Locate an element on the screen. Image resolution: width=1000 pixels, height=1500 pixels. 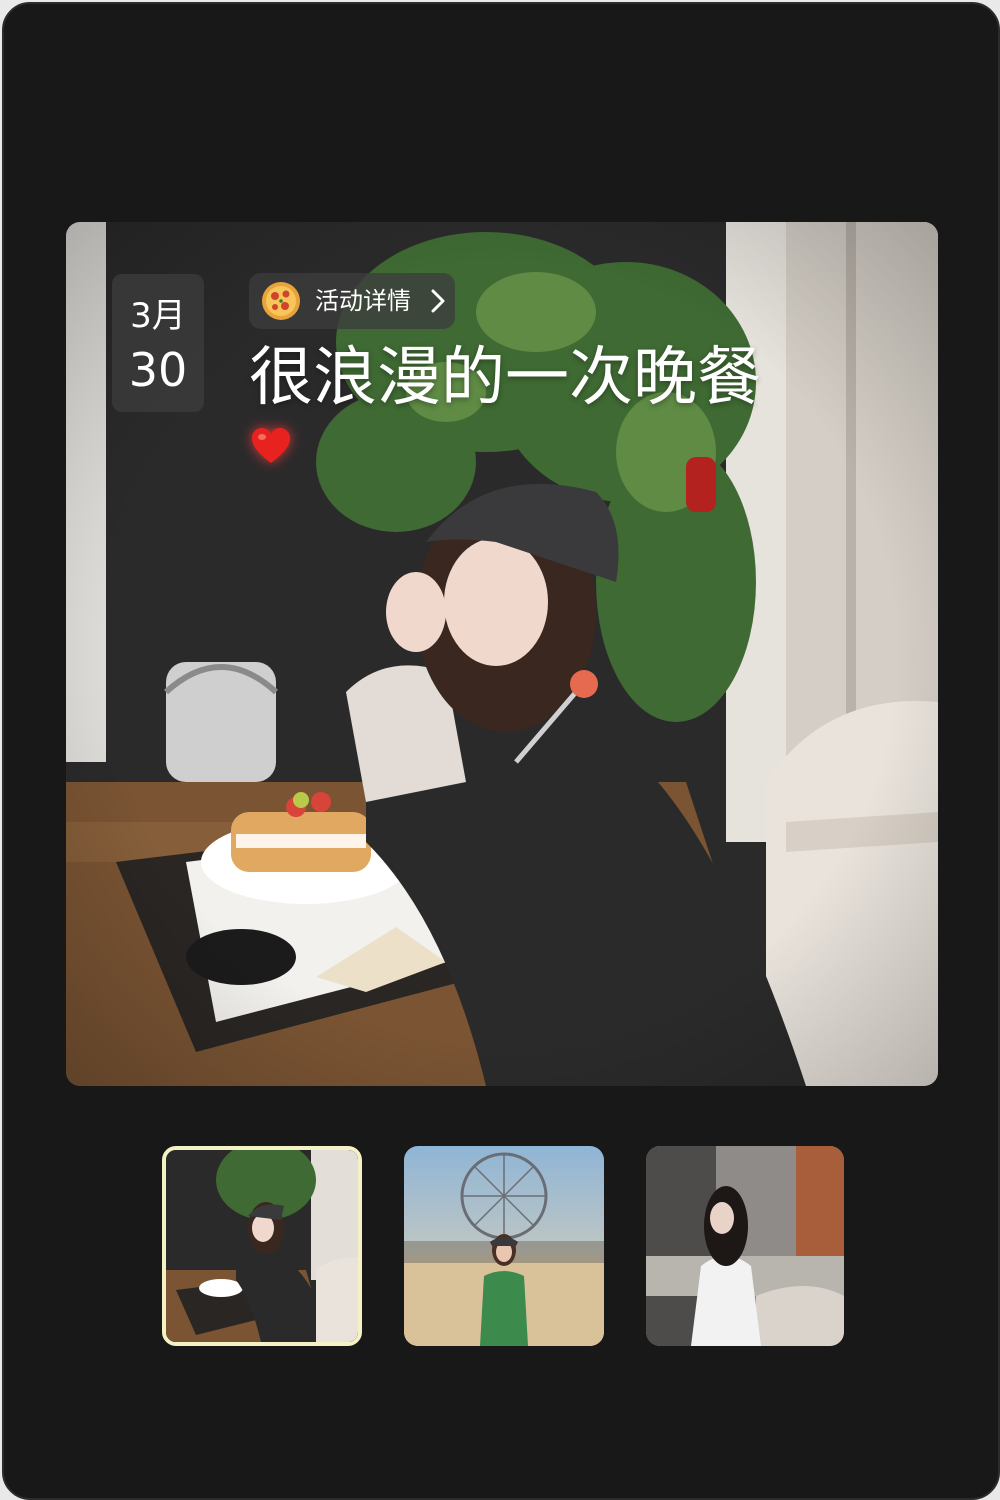
date-day: 30 is located at coordinates (158, 370).